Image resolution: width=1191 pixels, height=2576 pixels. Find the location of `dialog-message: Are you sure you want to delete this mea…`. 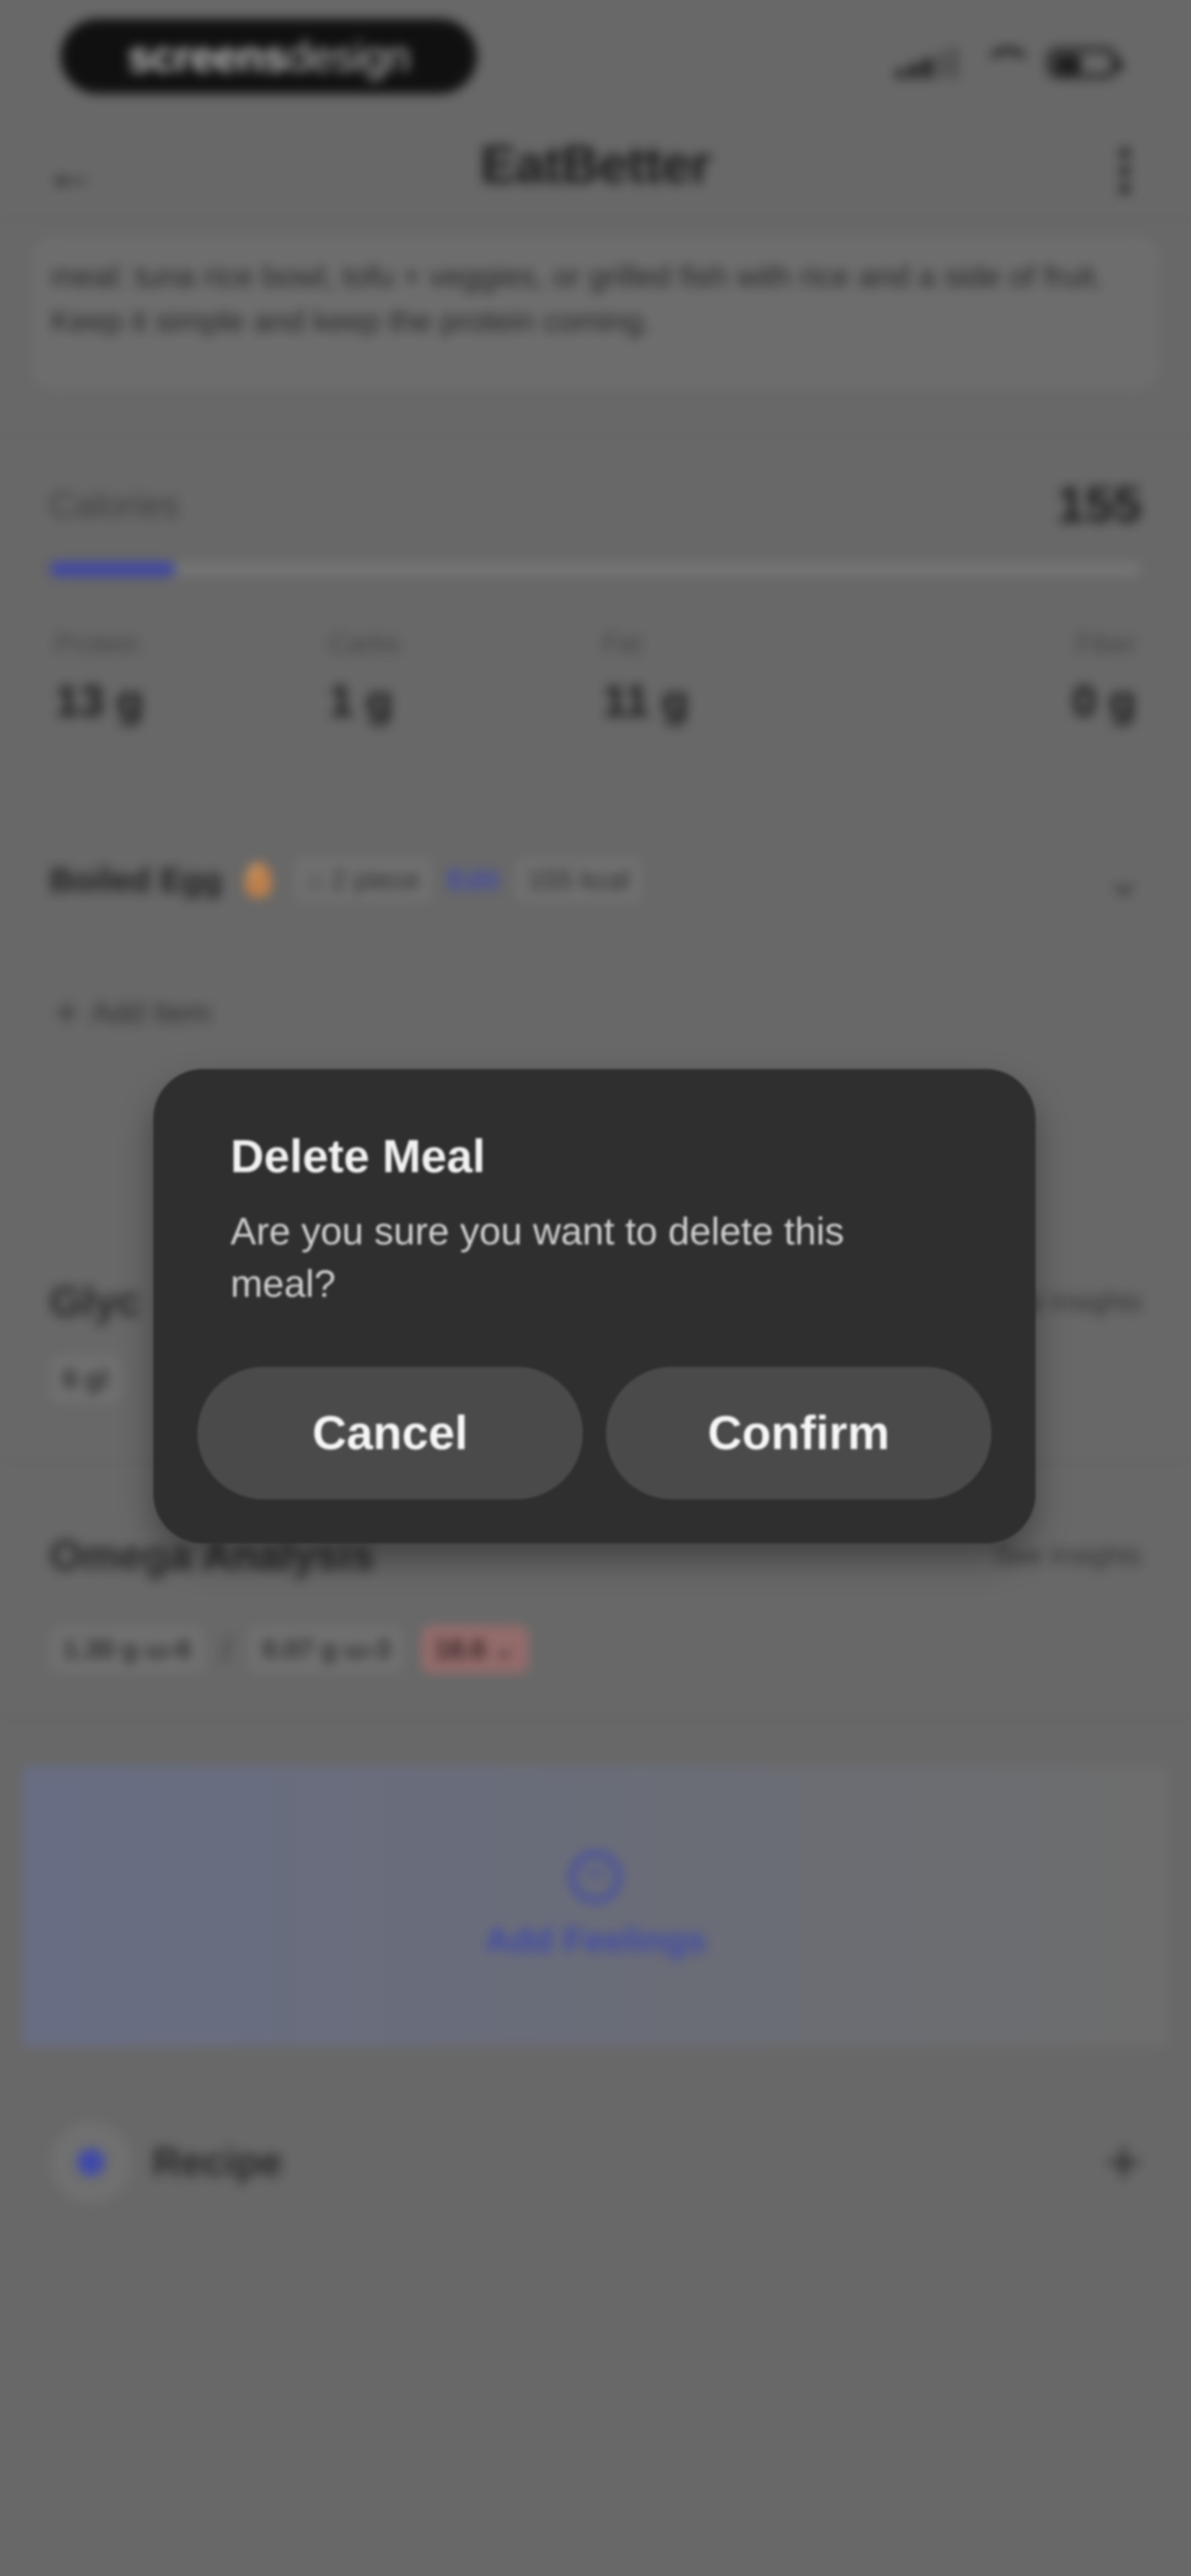

dialog-message: Are you sure you want to delete this mea… is located at coordinates (537, 1257).